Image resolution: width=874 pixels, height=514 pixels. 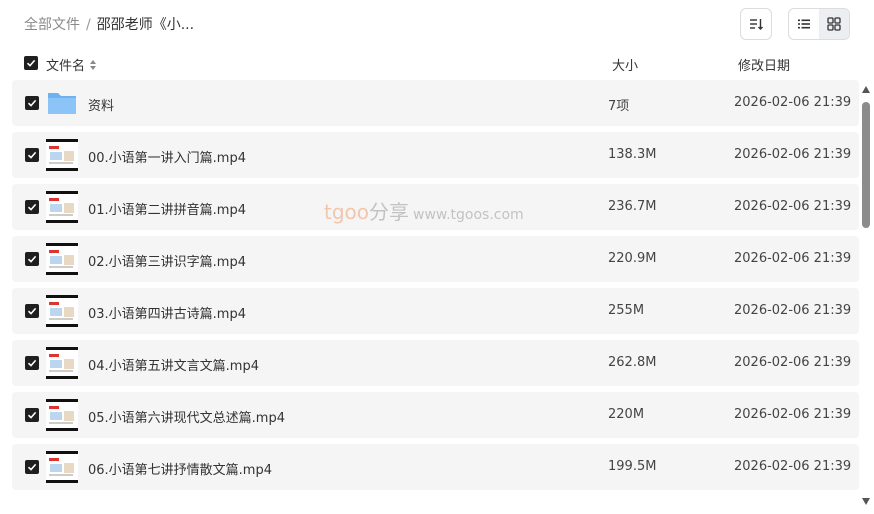 I want to click on file-name: 资料, so click(x=101, y=104).